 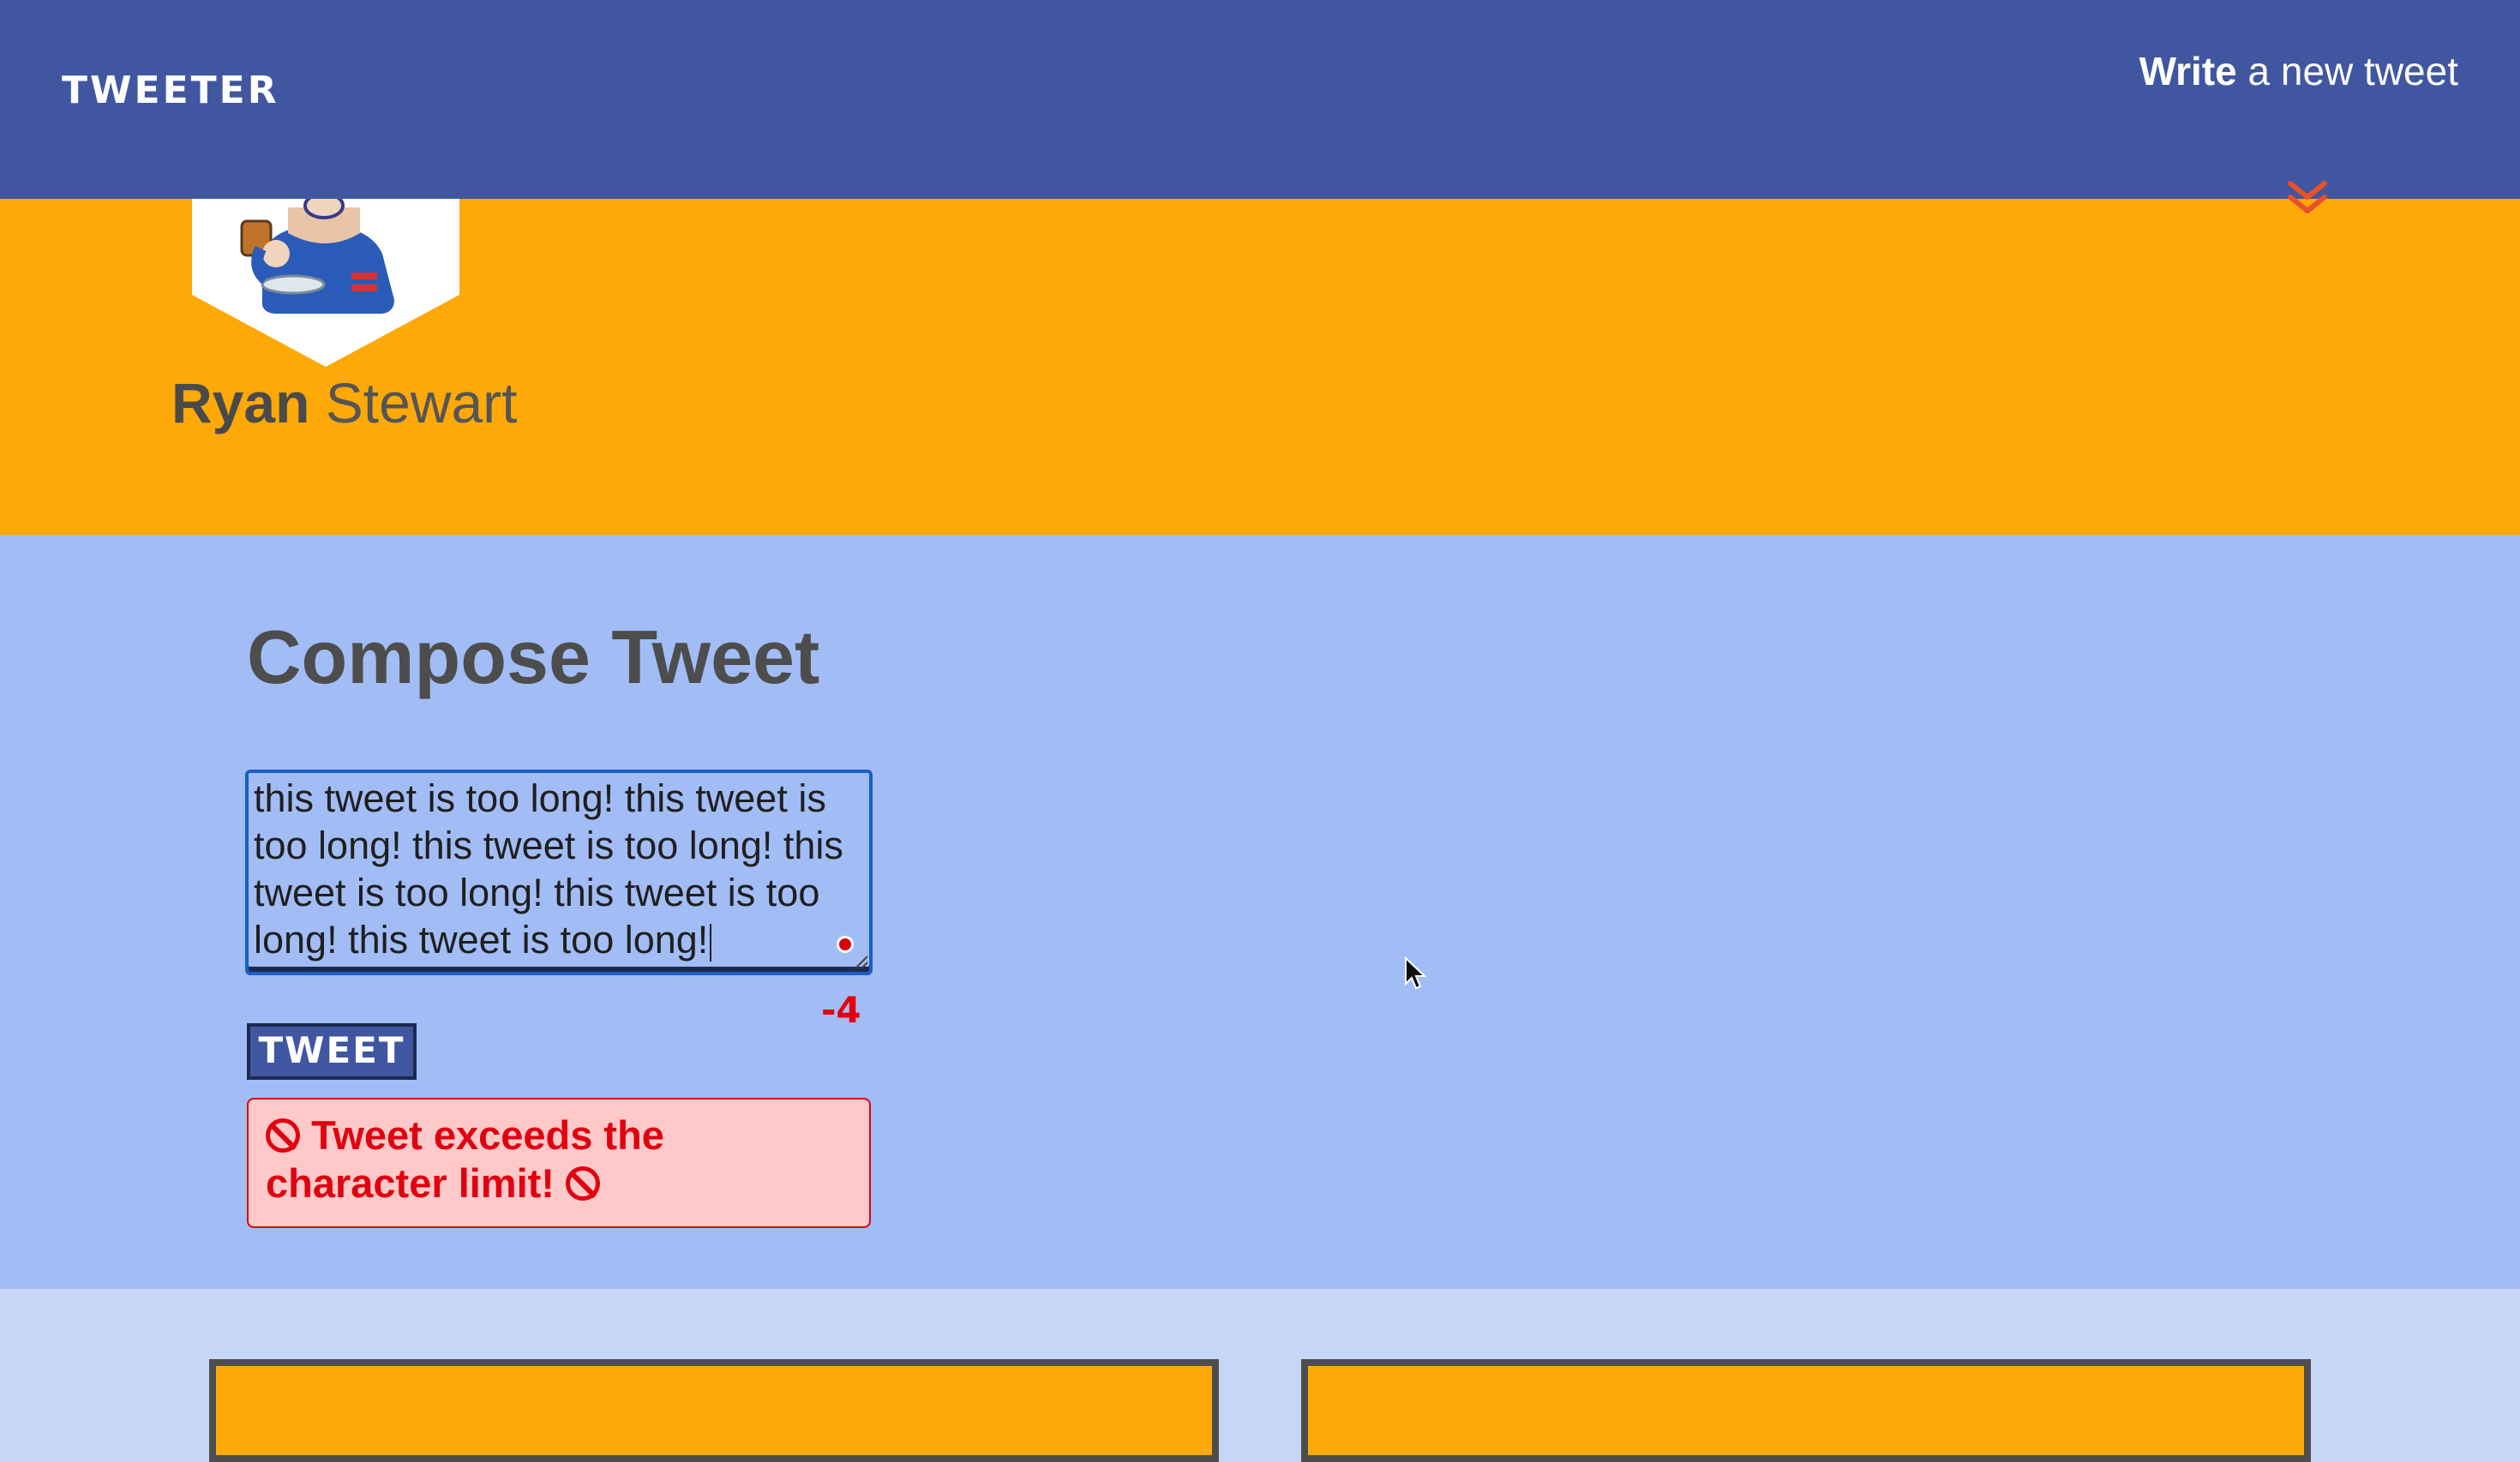 What do you see at coordinates (2347, 71) in the screenshot?
I see `write-link-rest: a new tweet` at bounding box center [2347, 71].